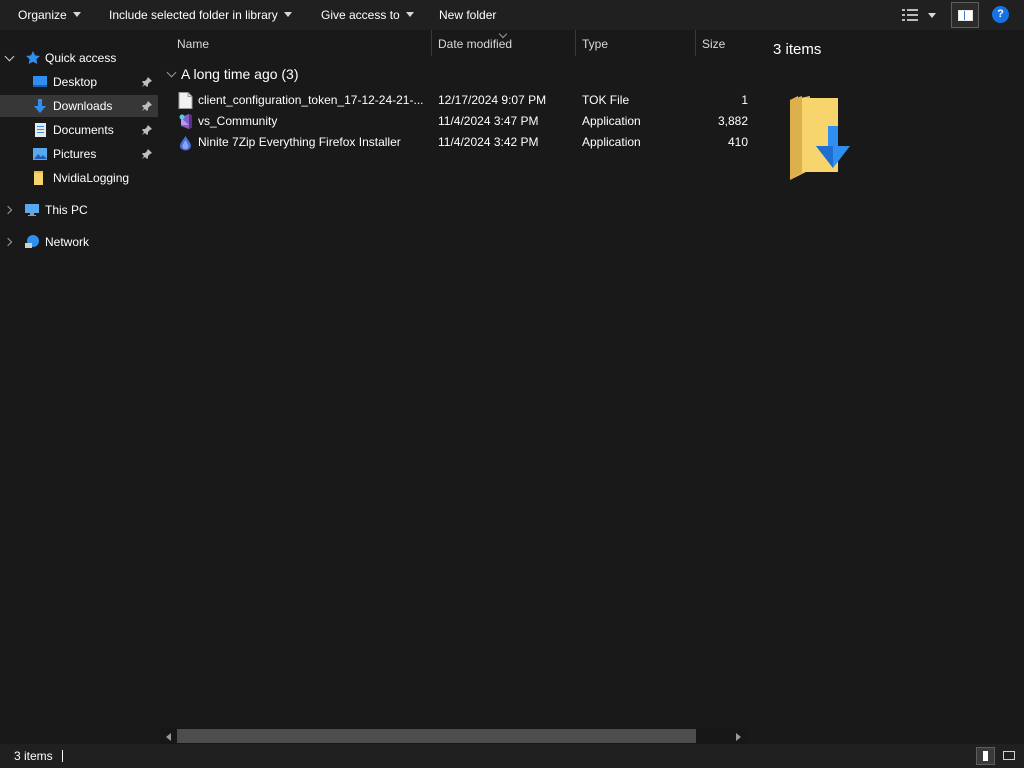 Image resolution: width=1024 pixels, height=768 pixels. I want to click on include-in-library-button: Include selected folder in library, so click(200, 15).